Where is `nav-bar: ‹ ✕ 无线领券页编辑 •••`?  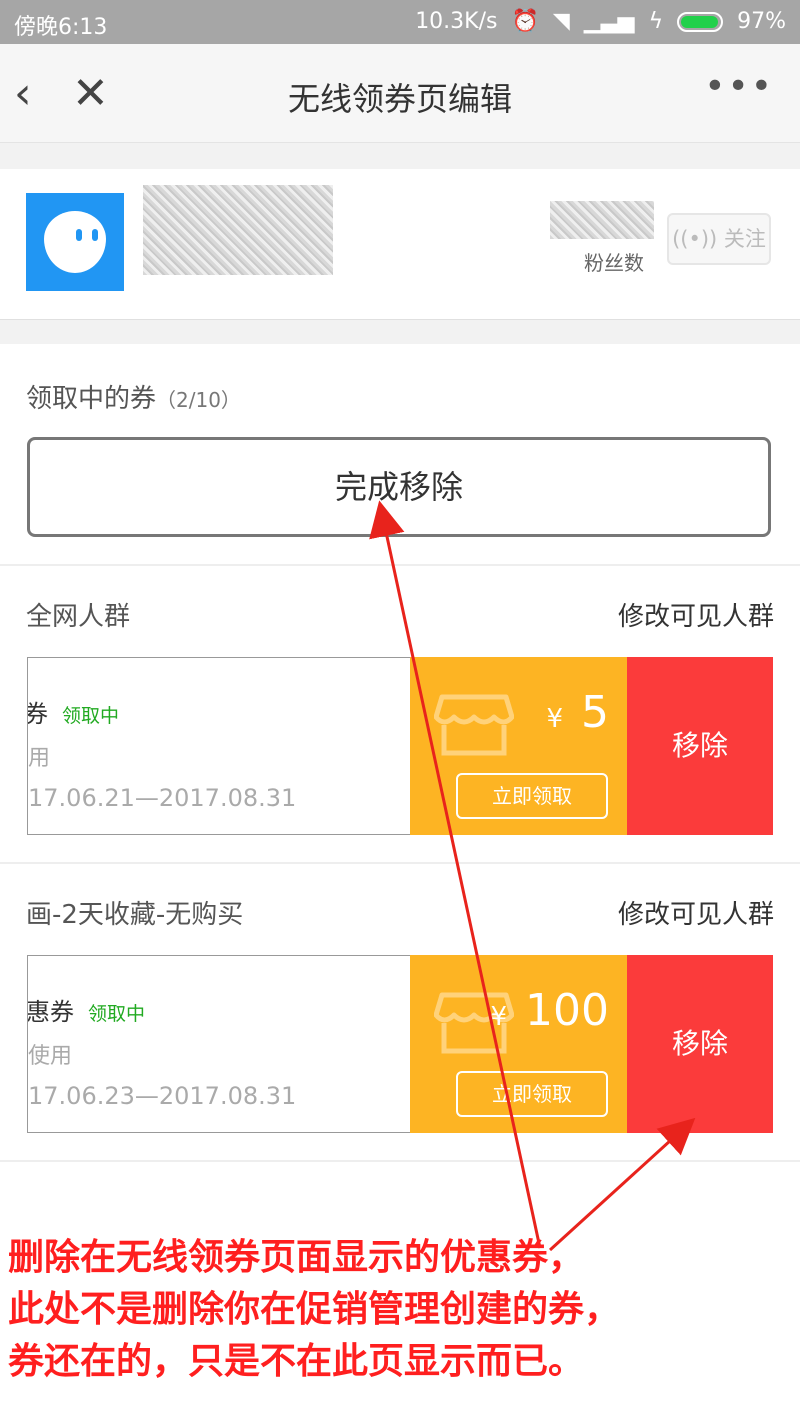
nav-bar: ‹ ✕ 无线领券页编辑 ••• is located at coordinates (400, 93).